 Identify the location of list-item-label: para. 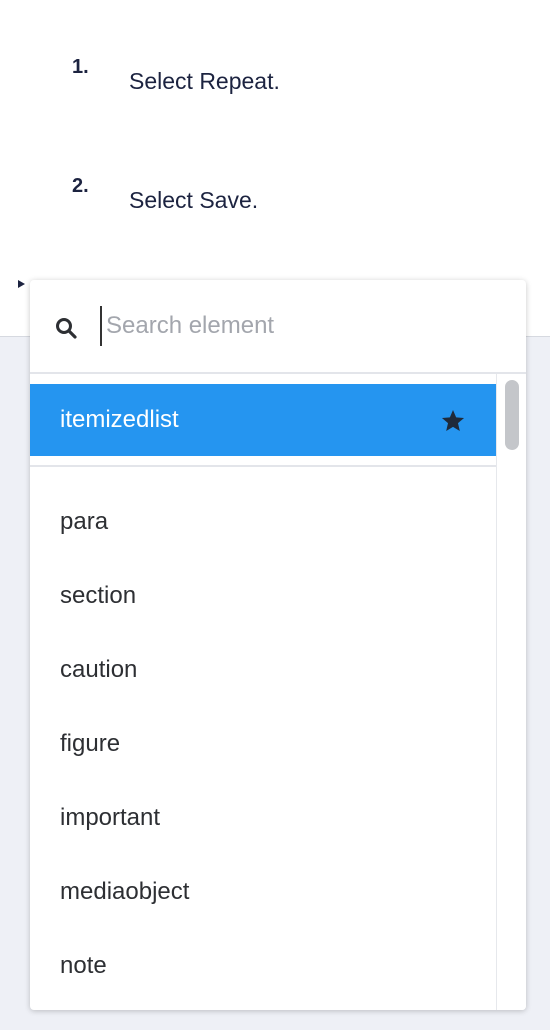
(84, 521).